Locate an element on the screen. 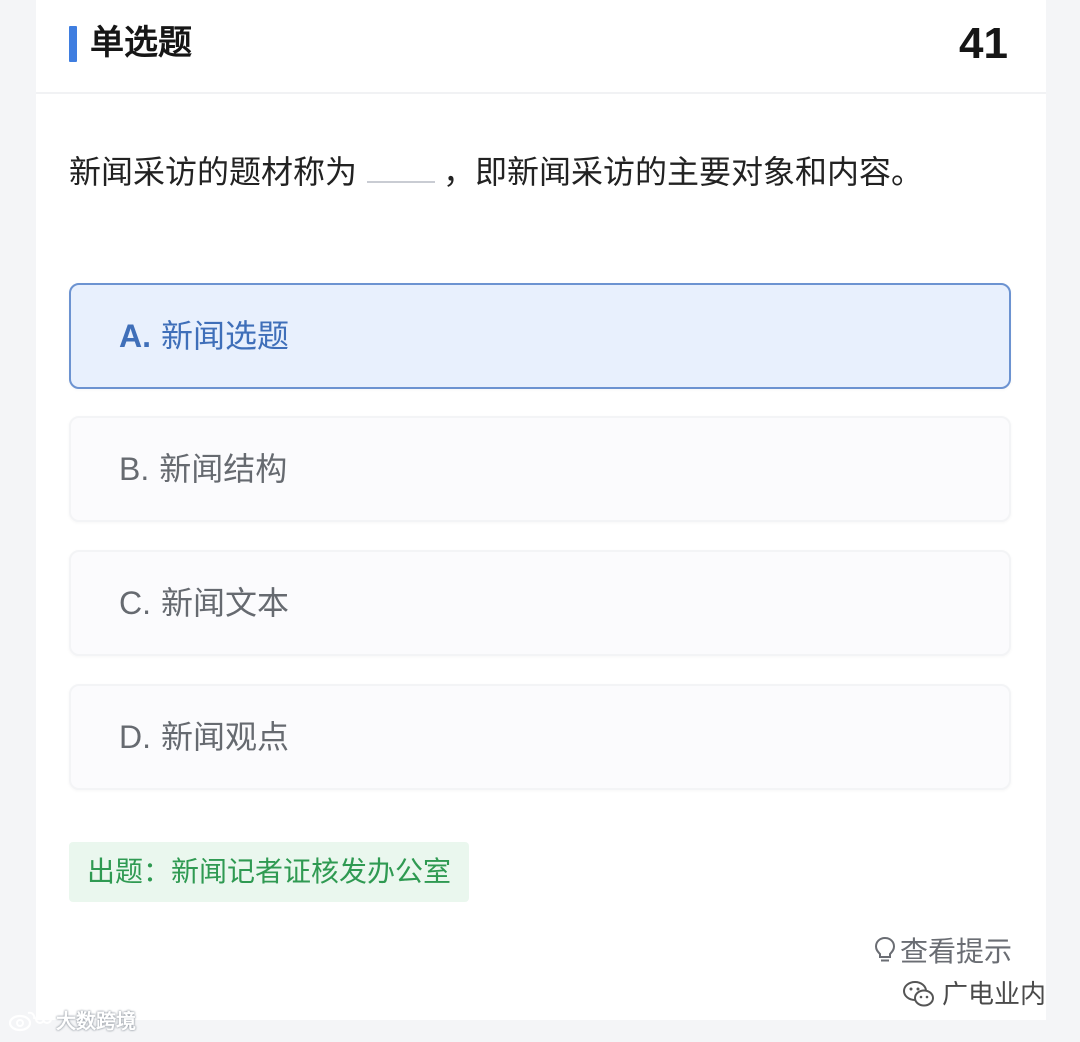 The height and width of the screenshot is (1042, 1080). question-type-title: 单选题 is located at coordinates (141, 43).